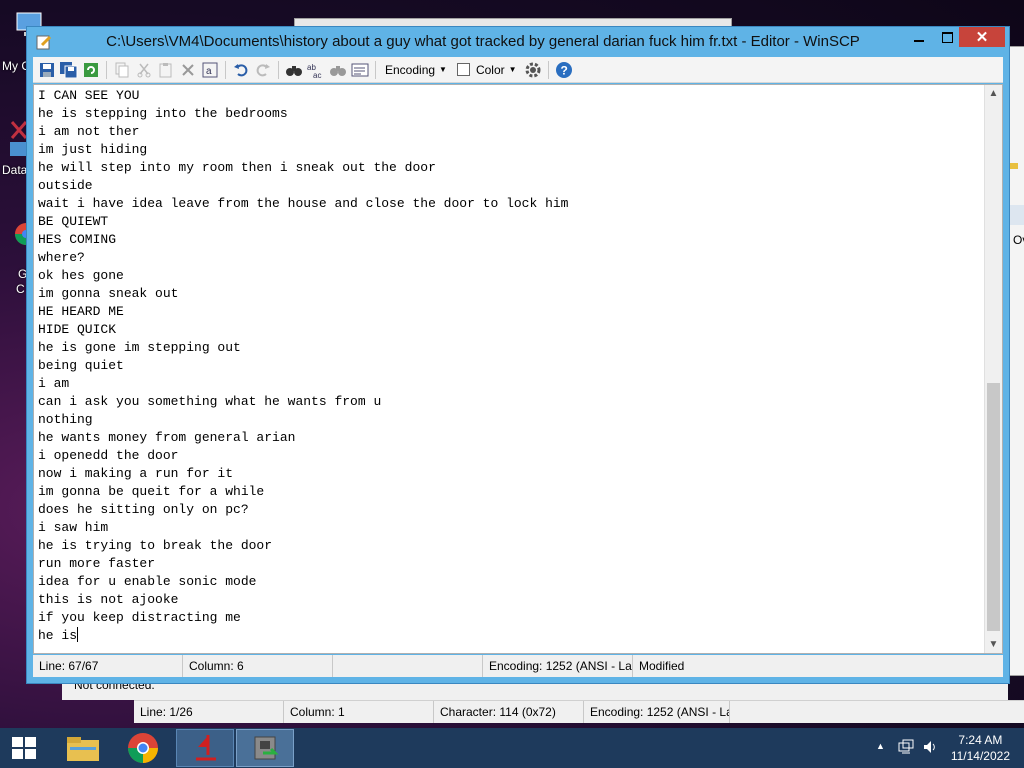  What do you see at coordinates (143, 748) in the screenshot?
I see `taskbar-chrome` at bounding box center [143, 748].